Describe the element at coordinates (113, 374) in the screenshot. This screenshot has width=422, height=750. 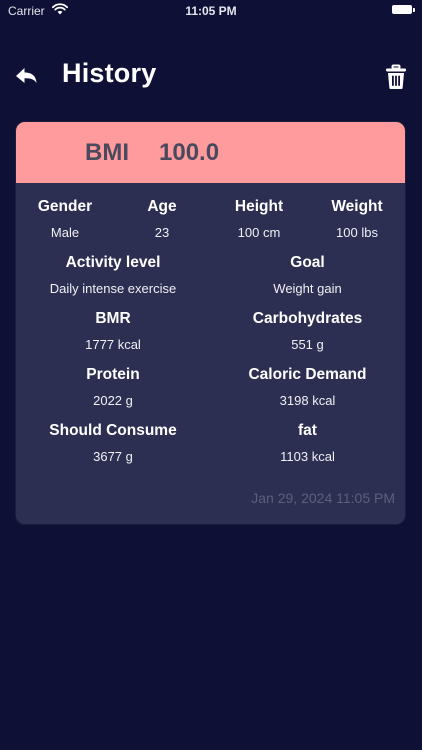
I see `protein-label: Protein` at that location.